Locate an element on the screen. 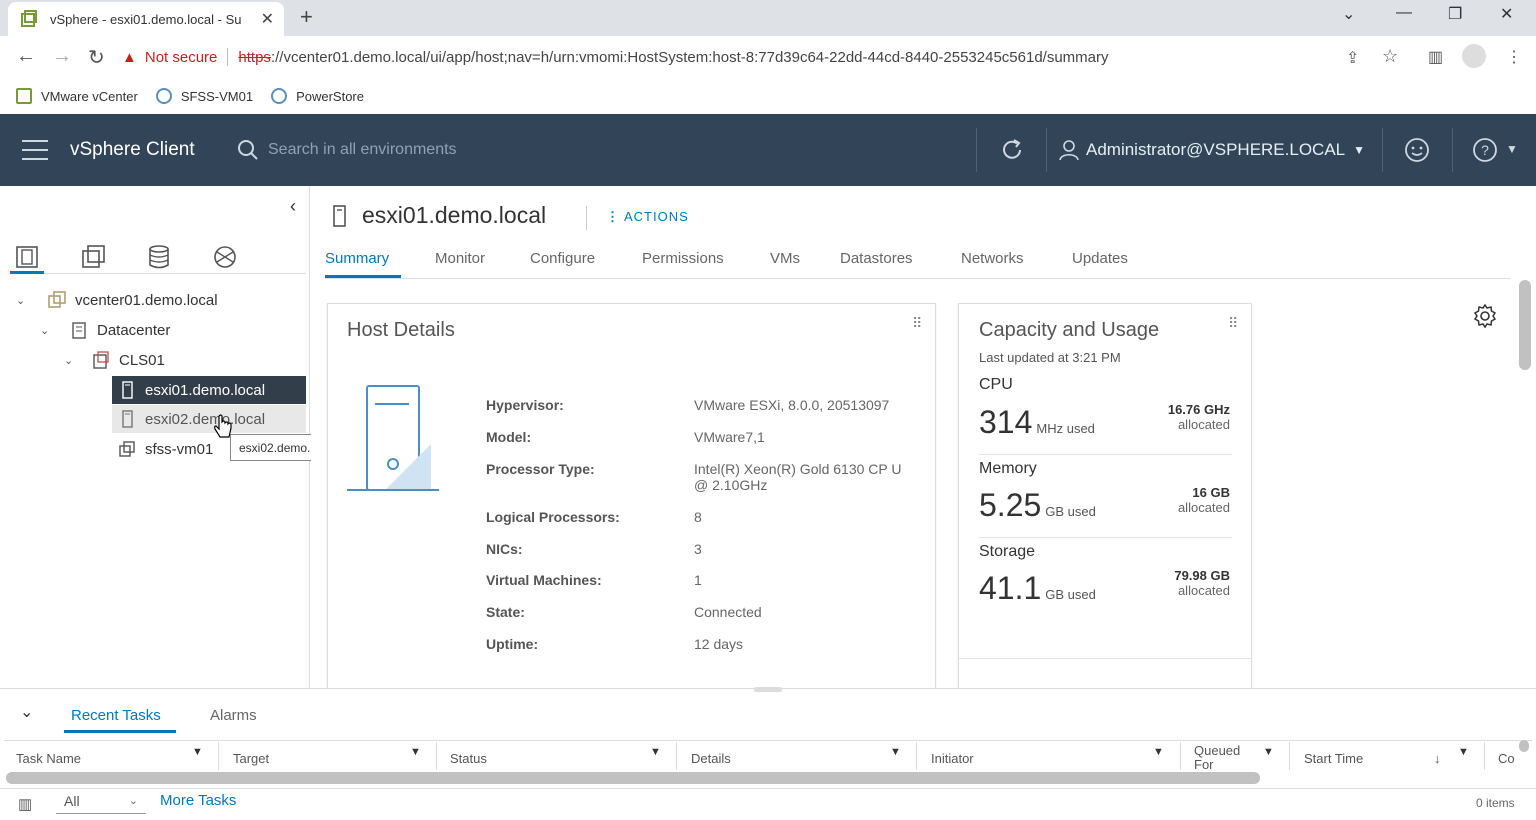 This screenshot has height=820, width=1536. close-tab-icon: ✕ is located at coordinates (267, 19).